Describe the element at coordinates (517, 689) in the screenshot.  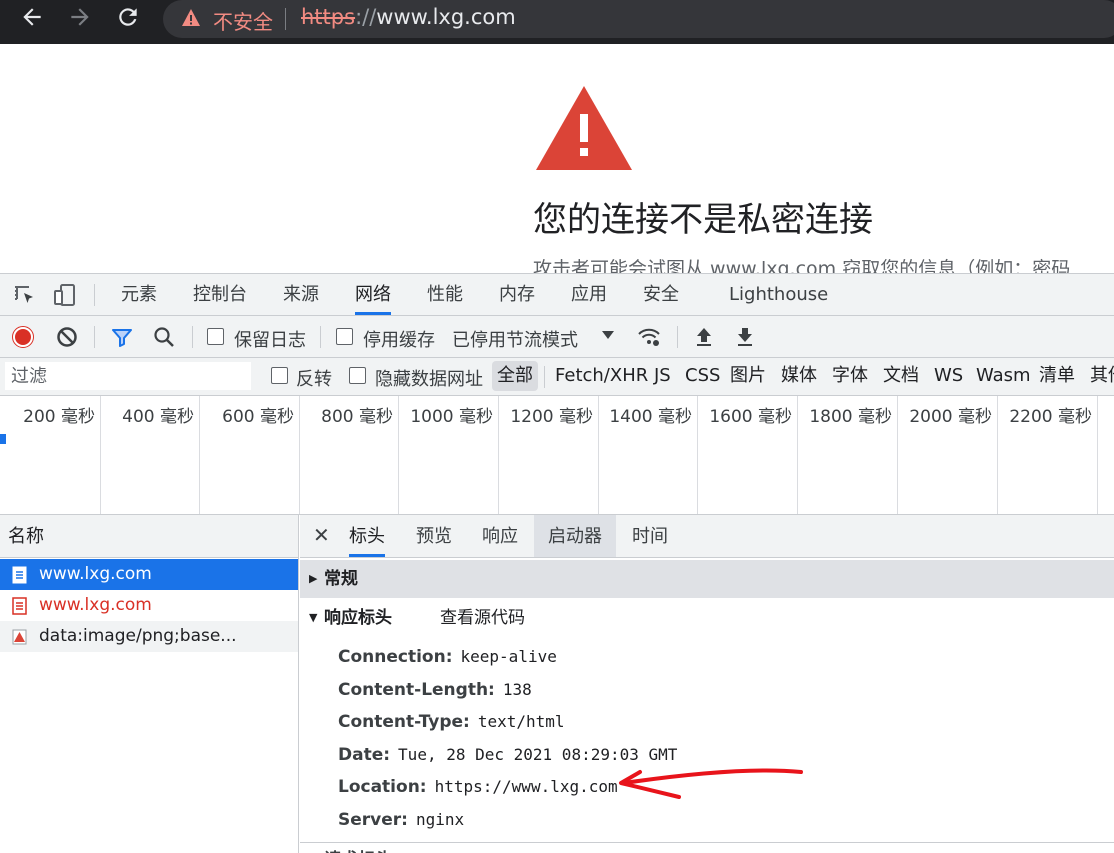
I see `header-value: 138` at that location.